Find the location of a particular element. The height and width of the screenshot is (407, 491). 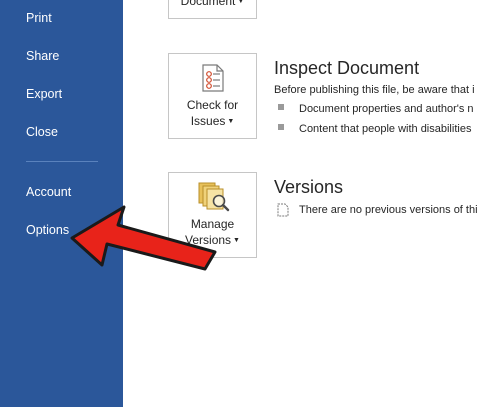

manage-versions-label-line2: Versions is located at coordinates (208, 240).